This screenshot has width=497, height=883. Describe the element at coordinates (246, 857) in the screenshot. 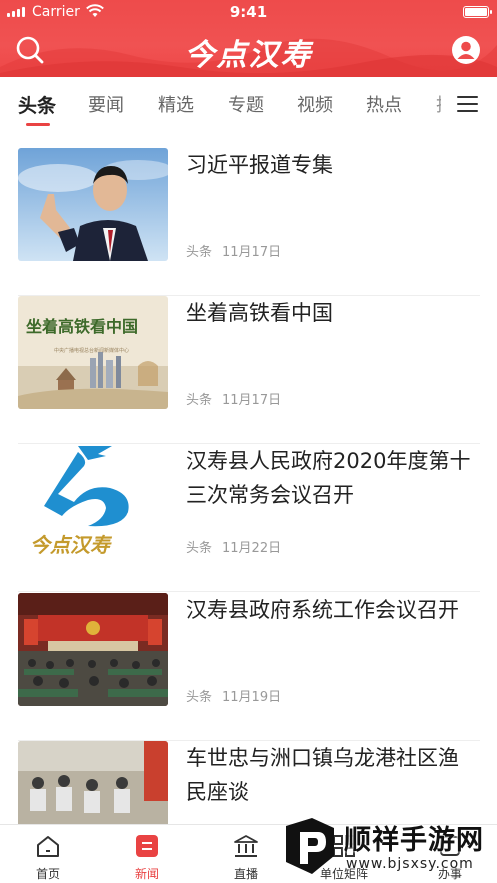

I see `nav-live: 直播` at that location.